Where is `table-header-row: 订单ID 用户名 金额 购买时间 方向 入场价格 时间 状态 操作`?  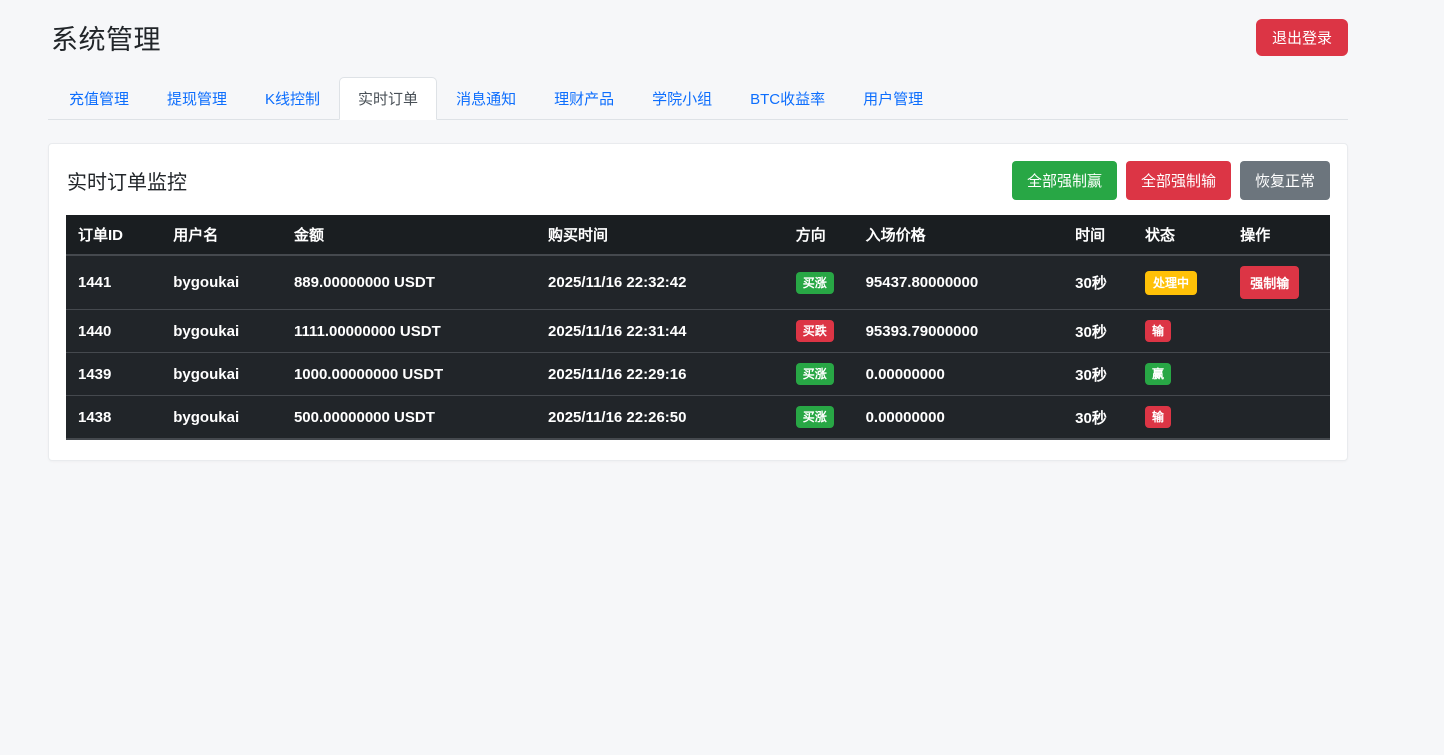
table-header-row: 订单ID 用户名 金额 购买时间 方向 入场价格 时间 状态 操作 is located at coordinates (698, 235).